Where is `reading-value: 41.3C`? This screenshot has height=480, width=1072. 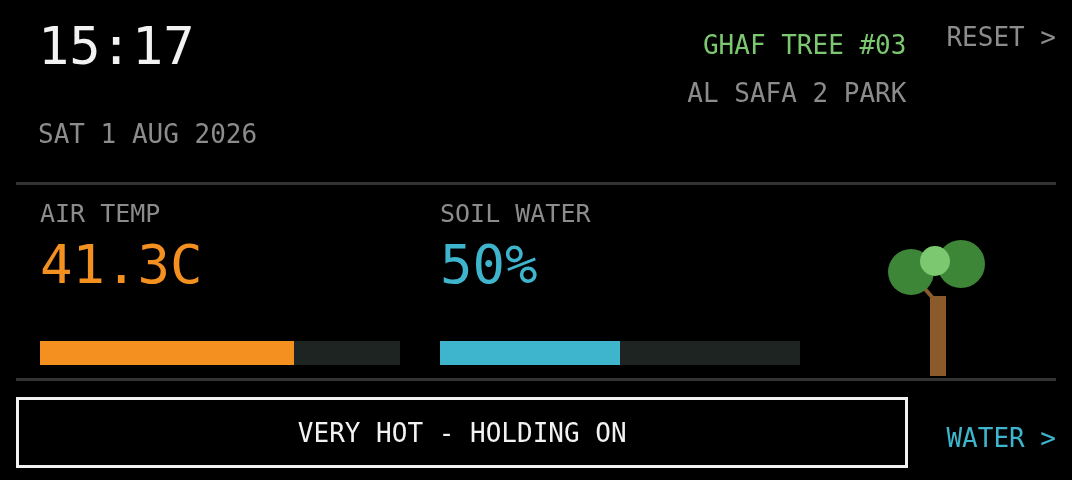 reading-value: 41.3C is located at coordinates (122, 265).